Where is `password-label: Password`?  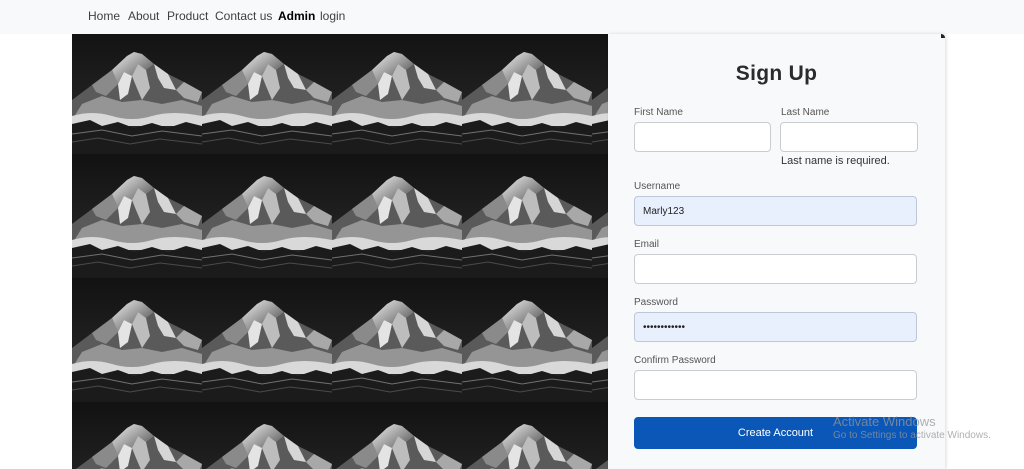
password-label: Password is located at coordinates (656, 302).